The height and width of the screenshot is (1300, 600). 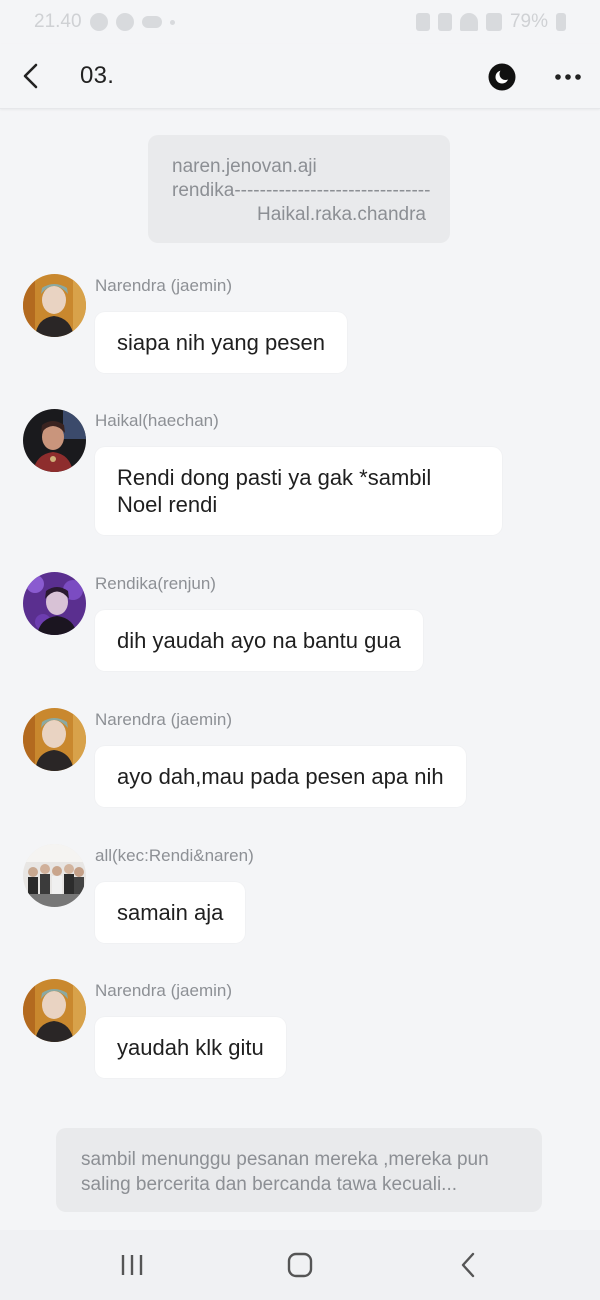 What do you see at coordinates (259, 640) in the screenshot?
I see `message-bubble: dih yaudah ayo na bantu gua` at bounding box center [259, 640].